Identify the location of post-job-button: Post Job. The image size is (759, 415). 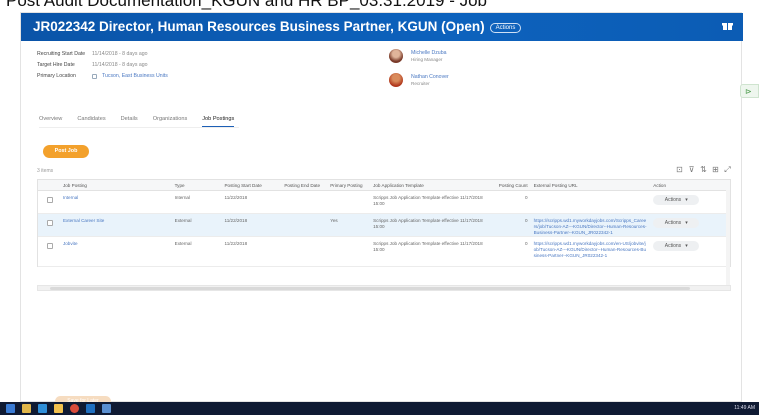
(66, 151).